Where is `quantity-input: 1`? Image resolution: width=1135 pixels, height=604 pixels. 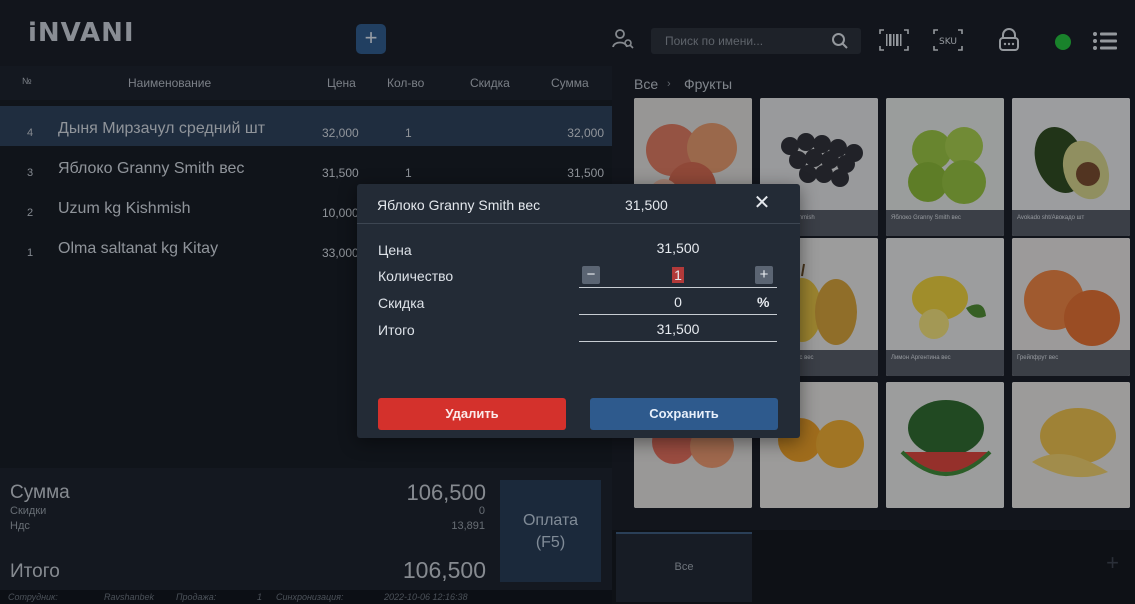
quantity-input: 1 is located at coordinates (678, 275).